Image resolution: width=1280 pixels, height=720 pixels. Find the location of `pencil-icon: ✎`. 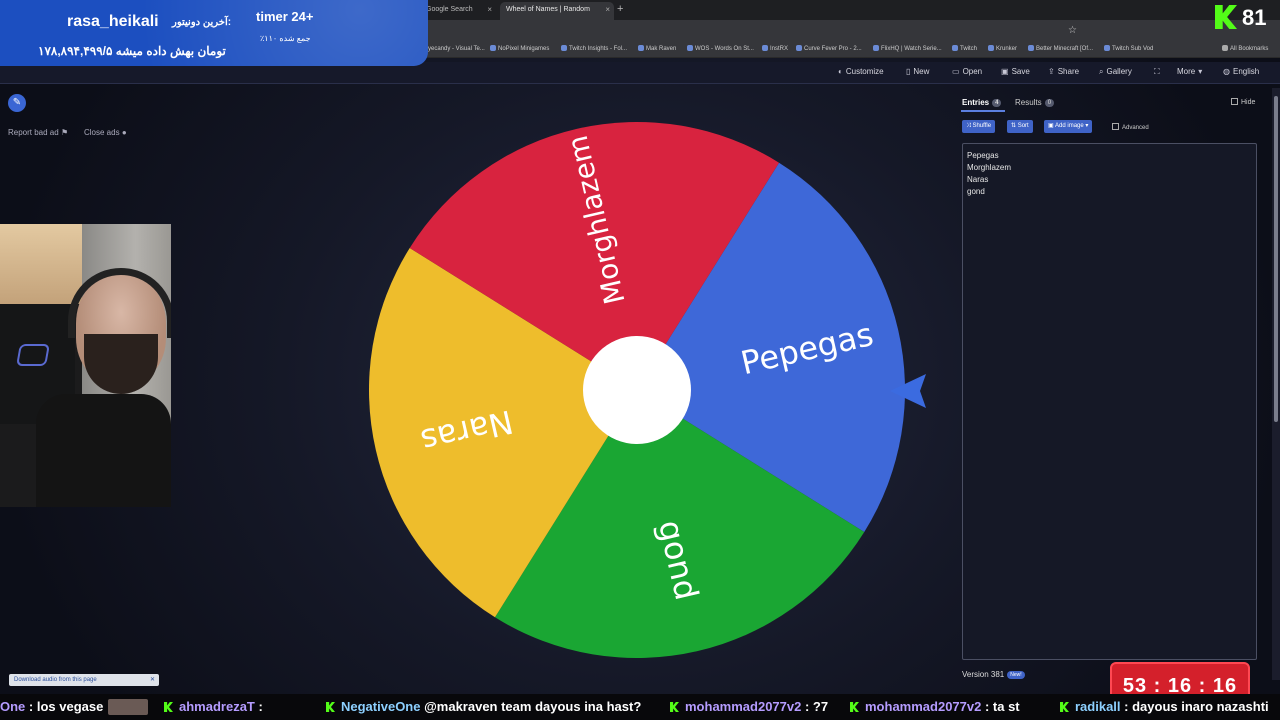

pencil-icon: ✎ is located at coordinates (17, 102).